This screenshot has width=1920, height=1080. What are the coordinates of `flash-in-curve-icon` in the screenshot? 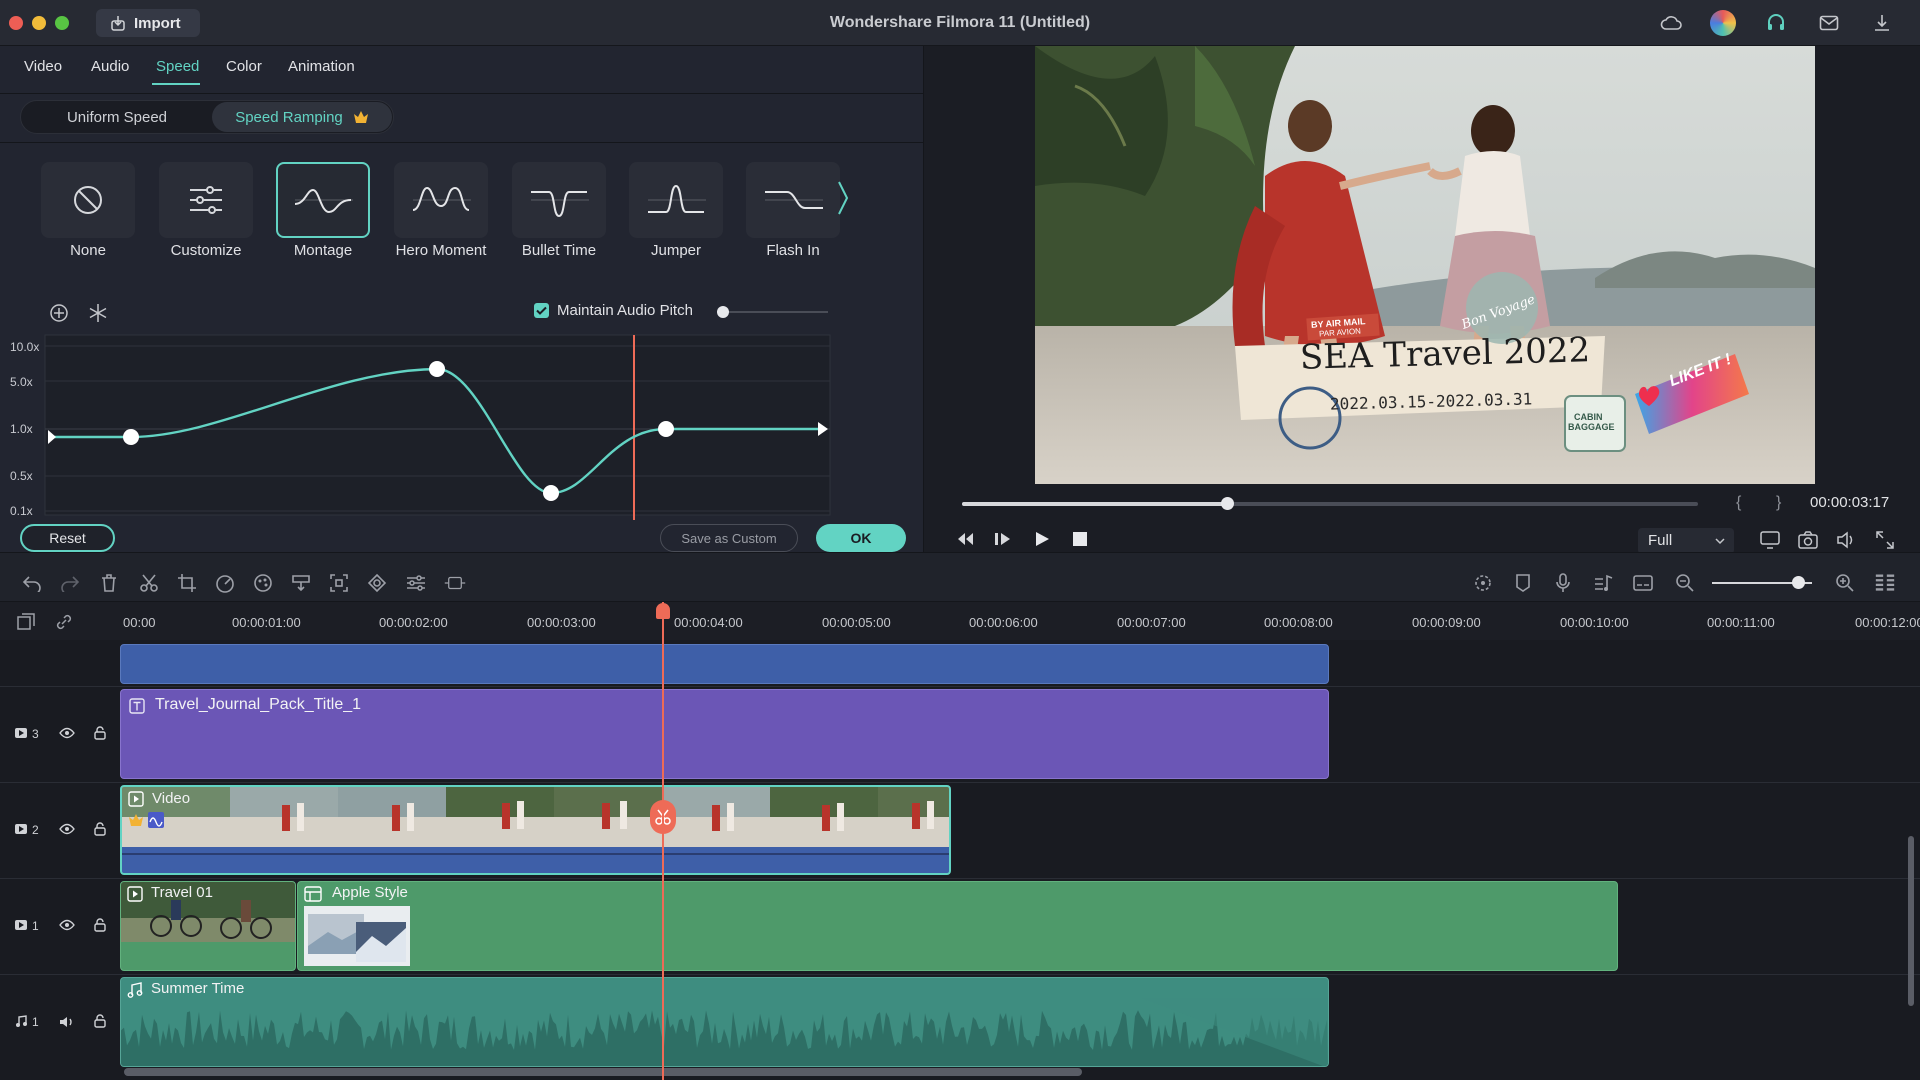 It's located at (793, 200).